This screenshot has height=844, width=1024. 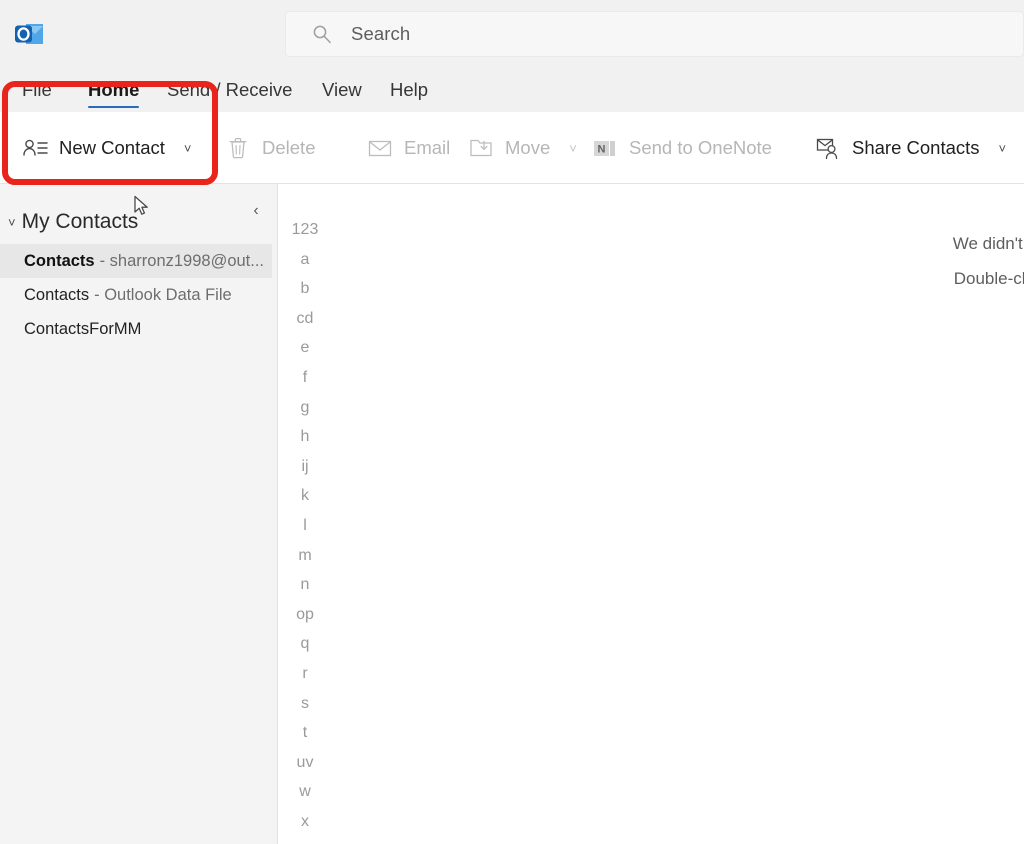 I want to click on alpha-index-item: a, so click(x=305, y=260).